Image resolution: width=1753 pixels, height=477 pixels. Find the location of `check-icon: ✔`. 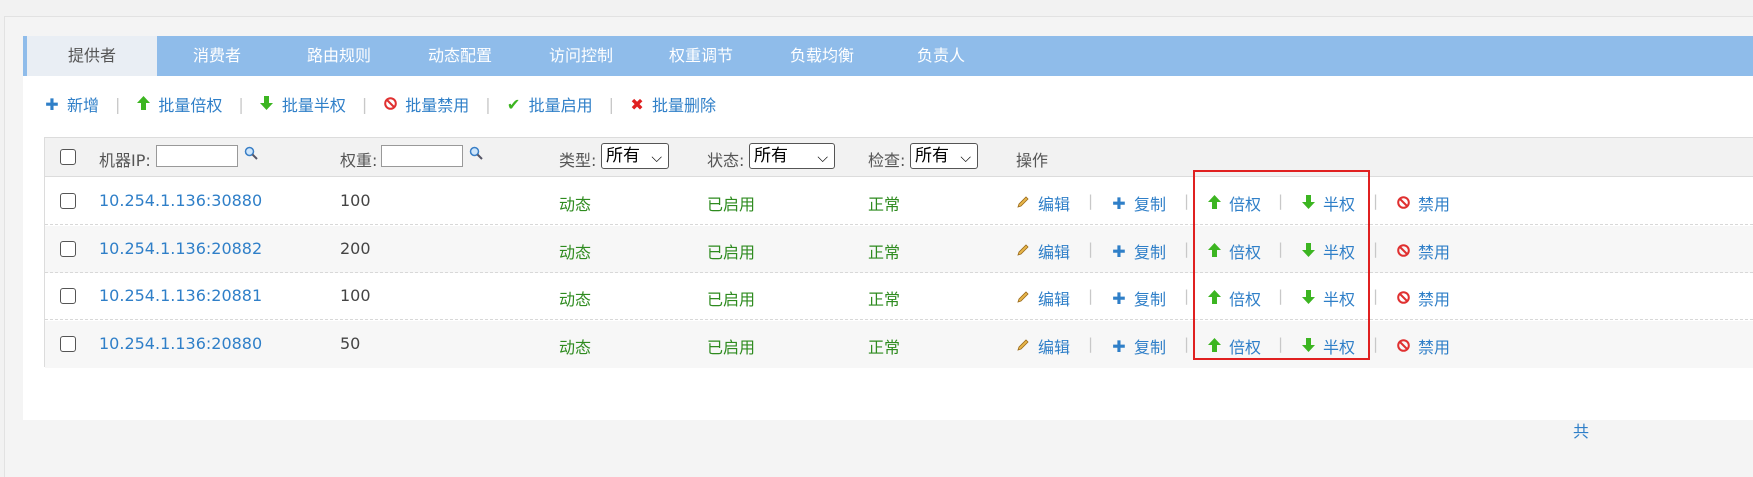

check-icon: ✔ is located at coordinates (513, 104).